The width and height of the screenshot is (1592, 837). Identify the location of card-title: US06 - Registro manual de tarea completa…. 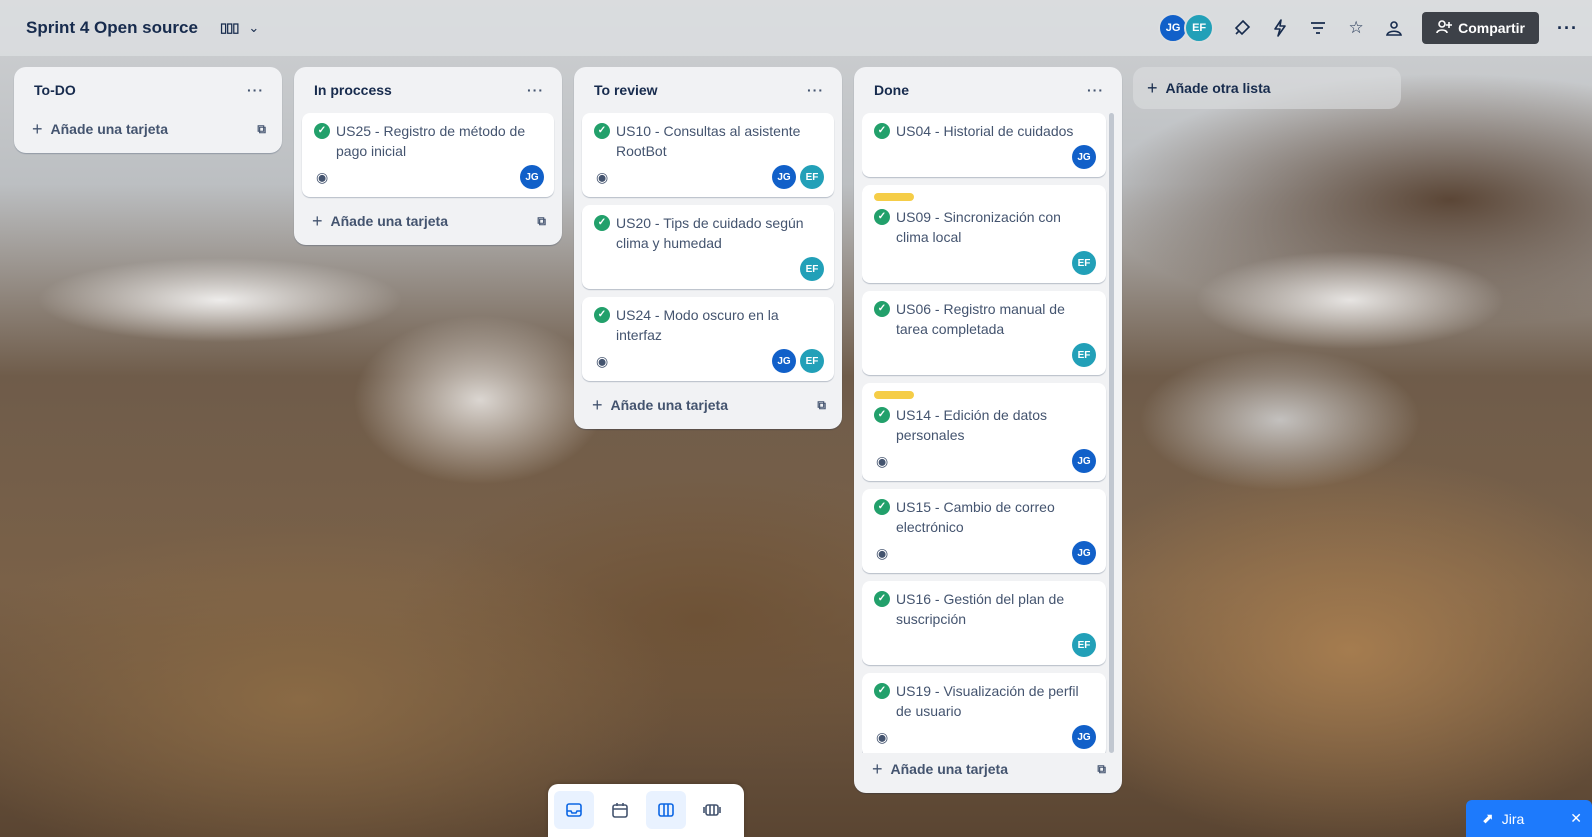
(980, 319).